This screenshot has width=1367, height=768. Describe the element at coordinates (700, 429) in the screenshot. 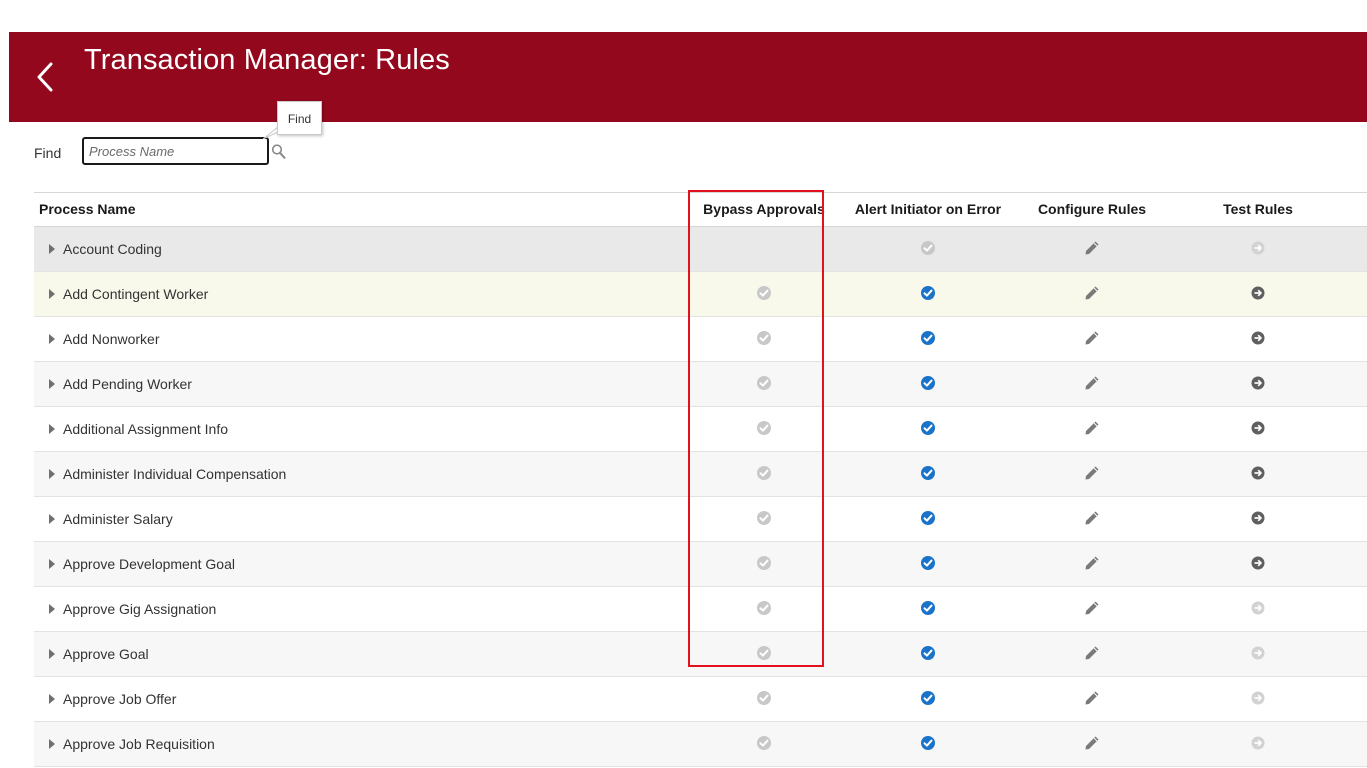

I see `table-row: Additional Assignment Info` at that location.